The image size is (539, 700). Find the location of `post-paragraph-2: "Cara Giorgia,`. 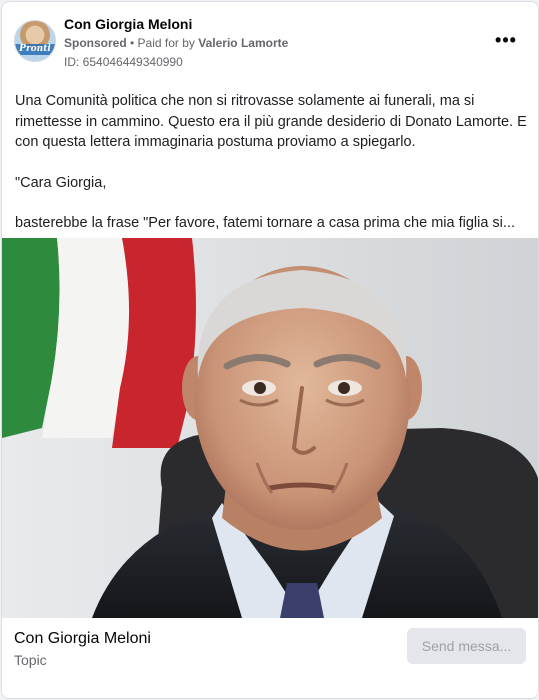

post-paragraph-2: "Cara Giorgia, is located at coordinates (61, 182).